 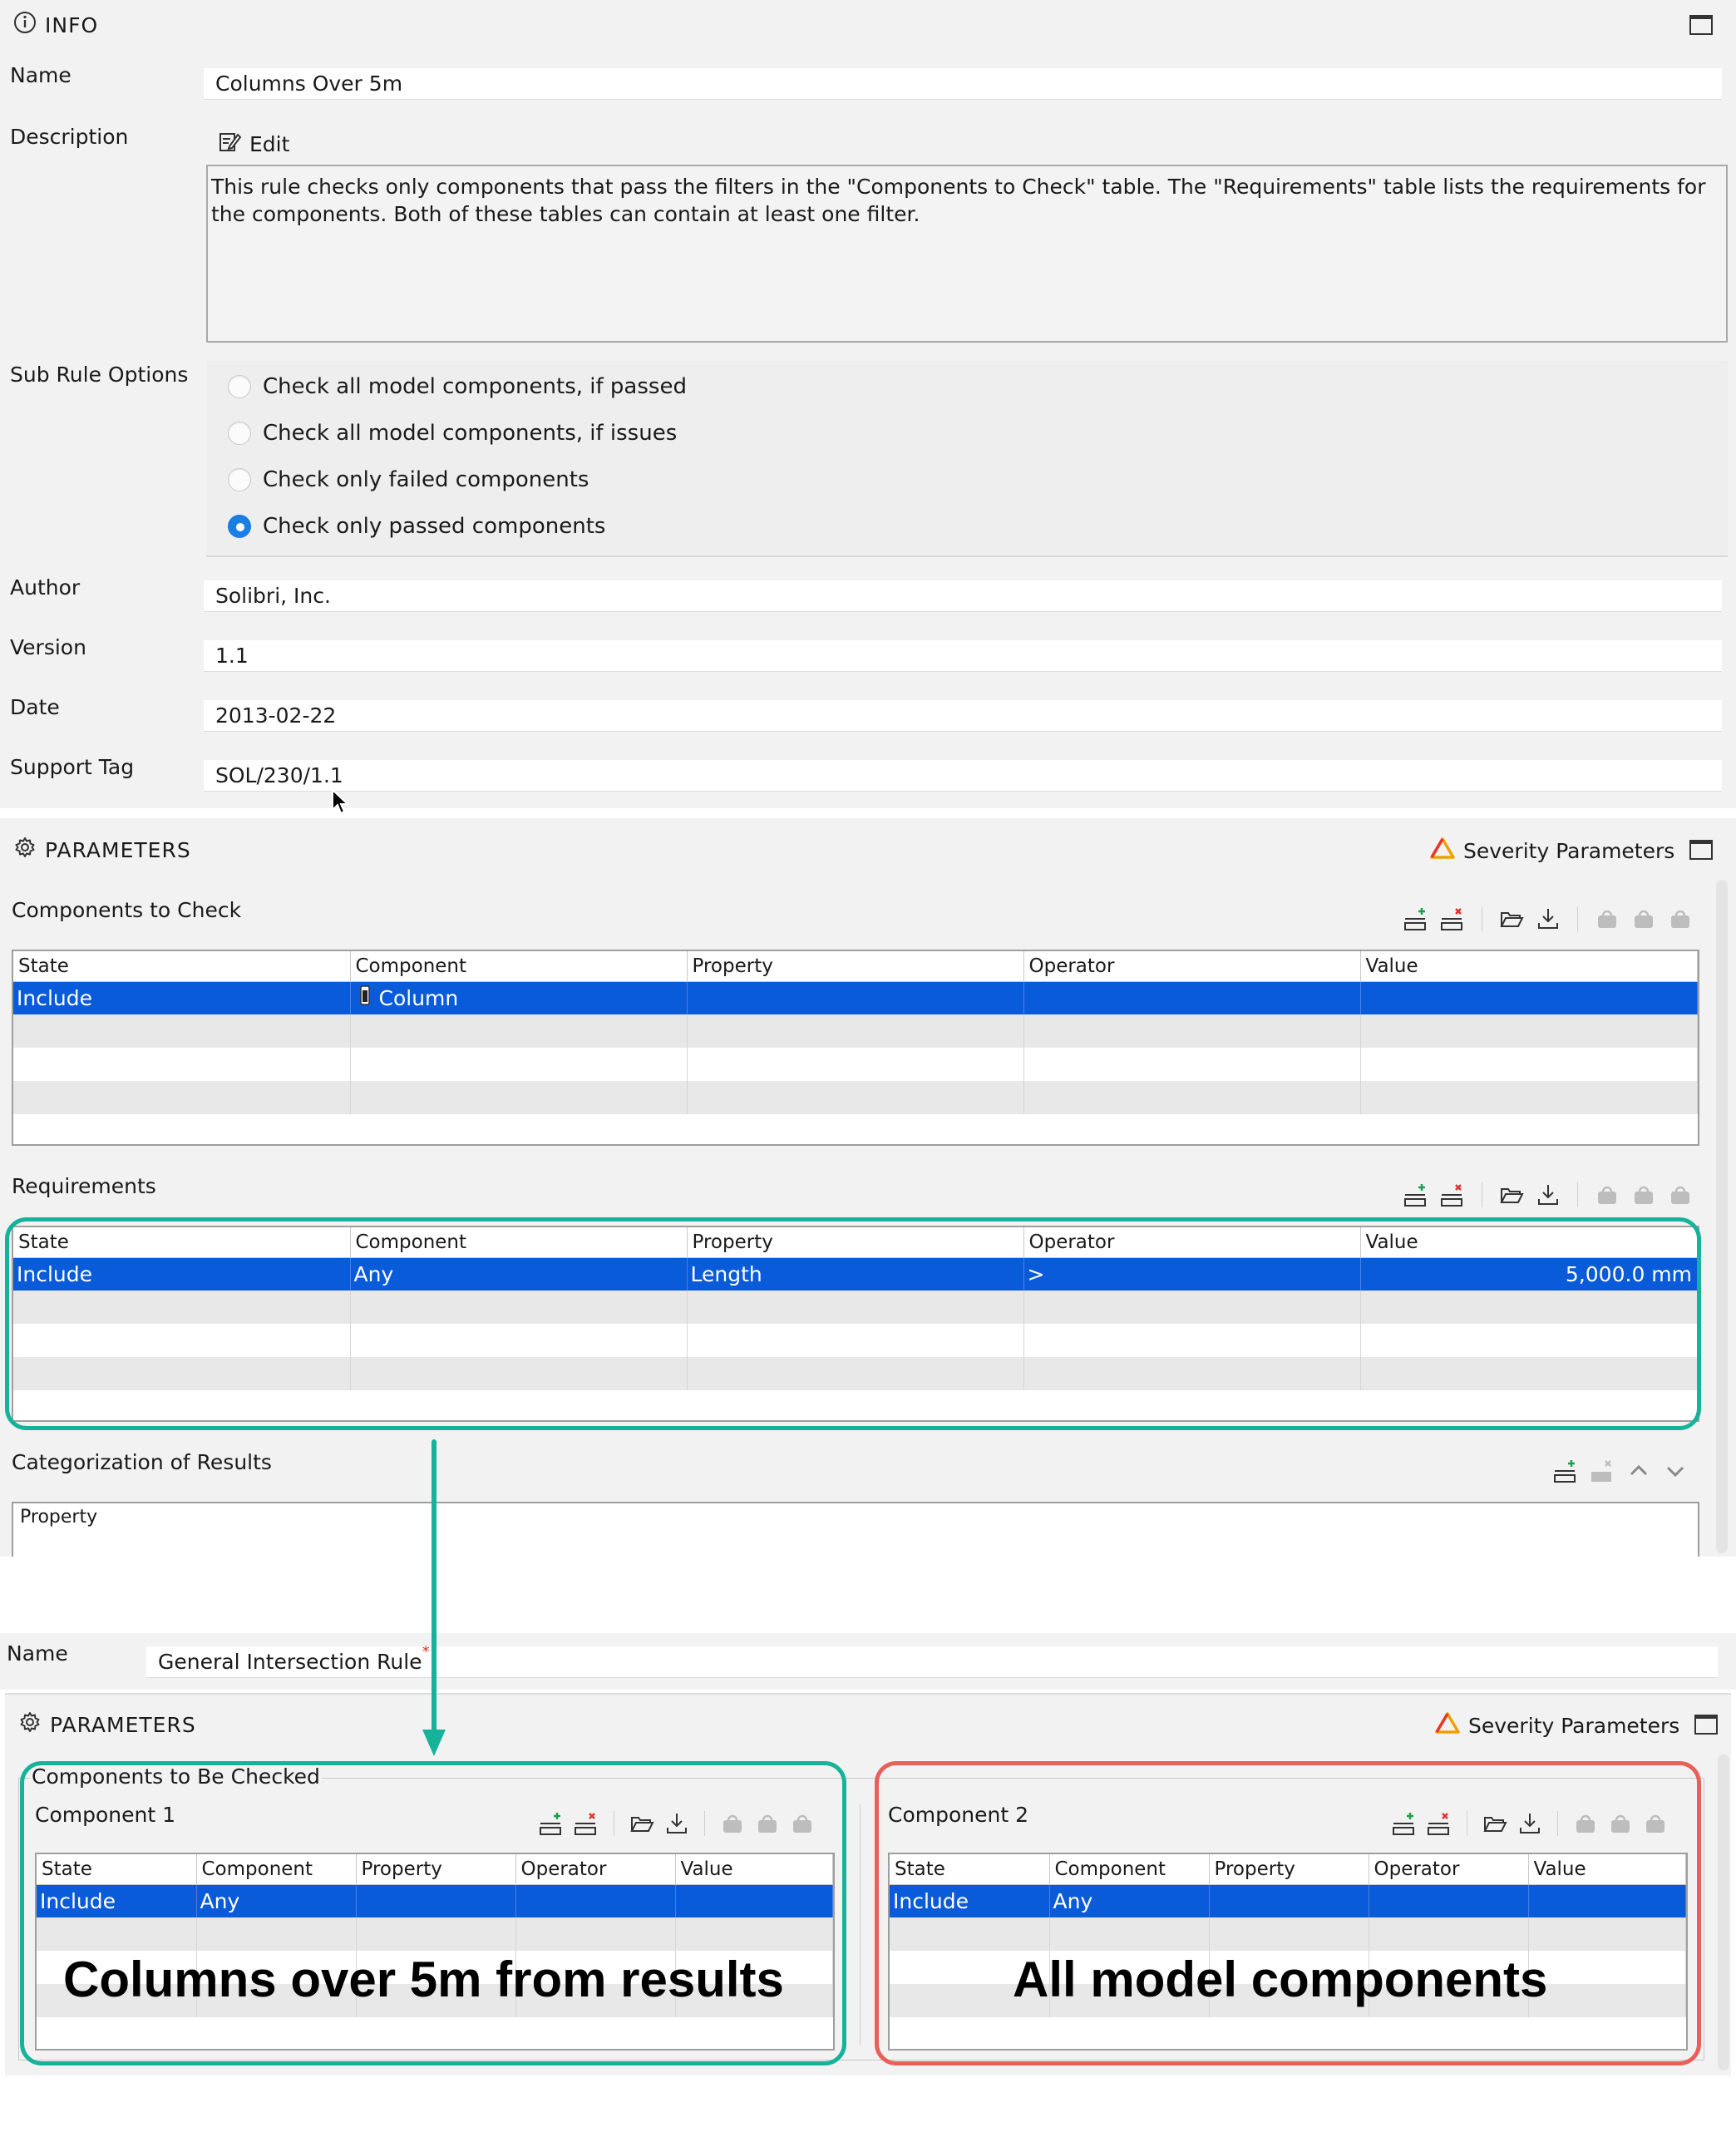 I want to click on operator-cell: >, so click(x=1192, y=1274).